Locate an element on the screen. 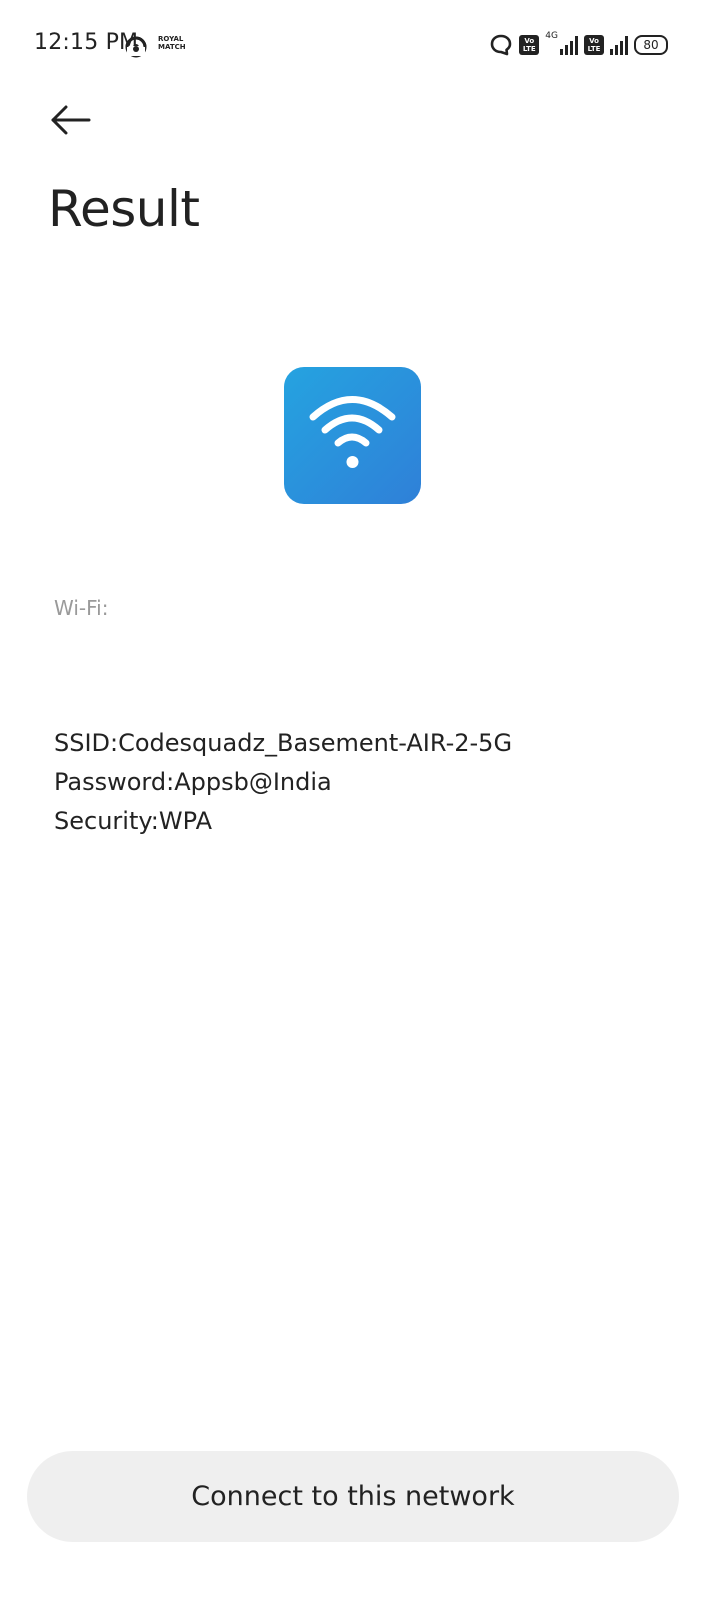  signal-icon is located at coordinates (569, 45).